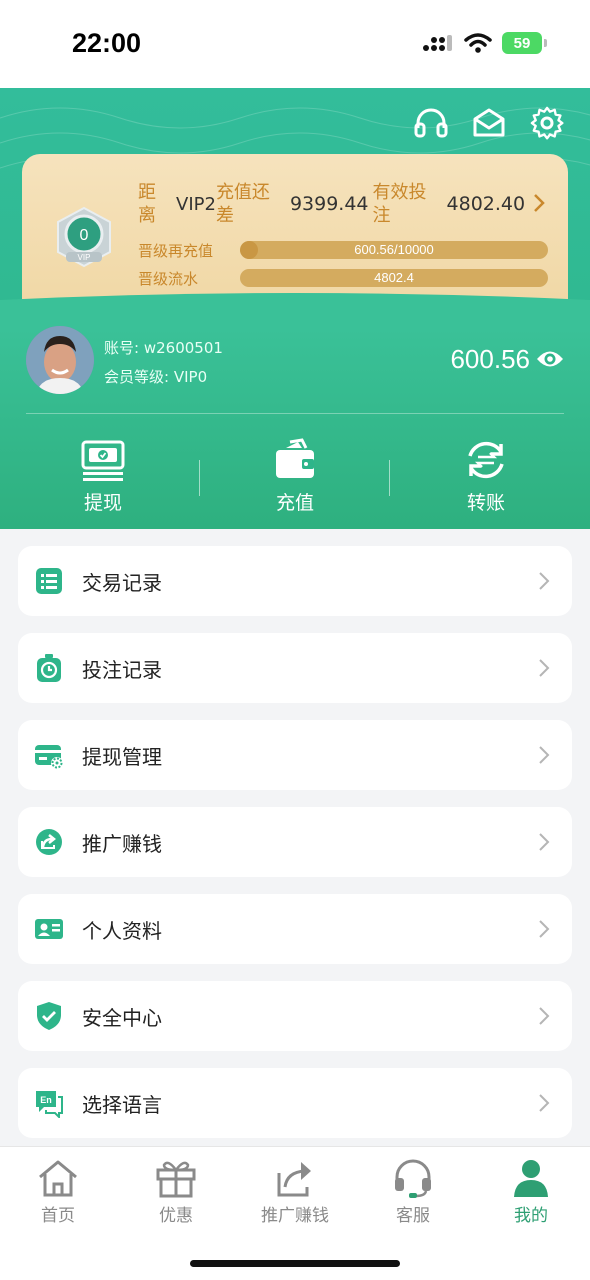 This screenshot has height=1280, width=590. I want to click on menu-label: 投注记录, so click(122, 669).